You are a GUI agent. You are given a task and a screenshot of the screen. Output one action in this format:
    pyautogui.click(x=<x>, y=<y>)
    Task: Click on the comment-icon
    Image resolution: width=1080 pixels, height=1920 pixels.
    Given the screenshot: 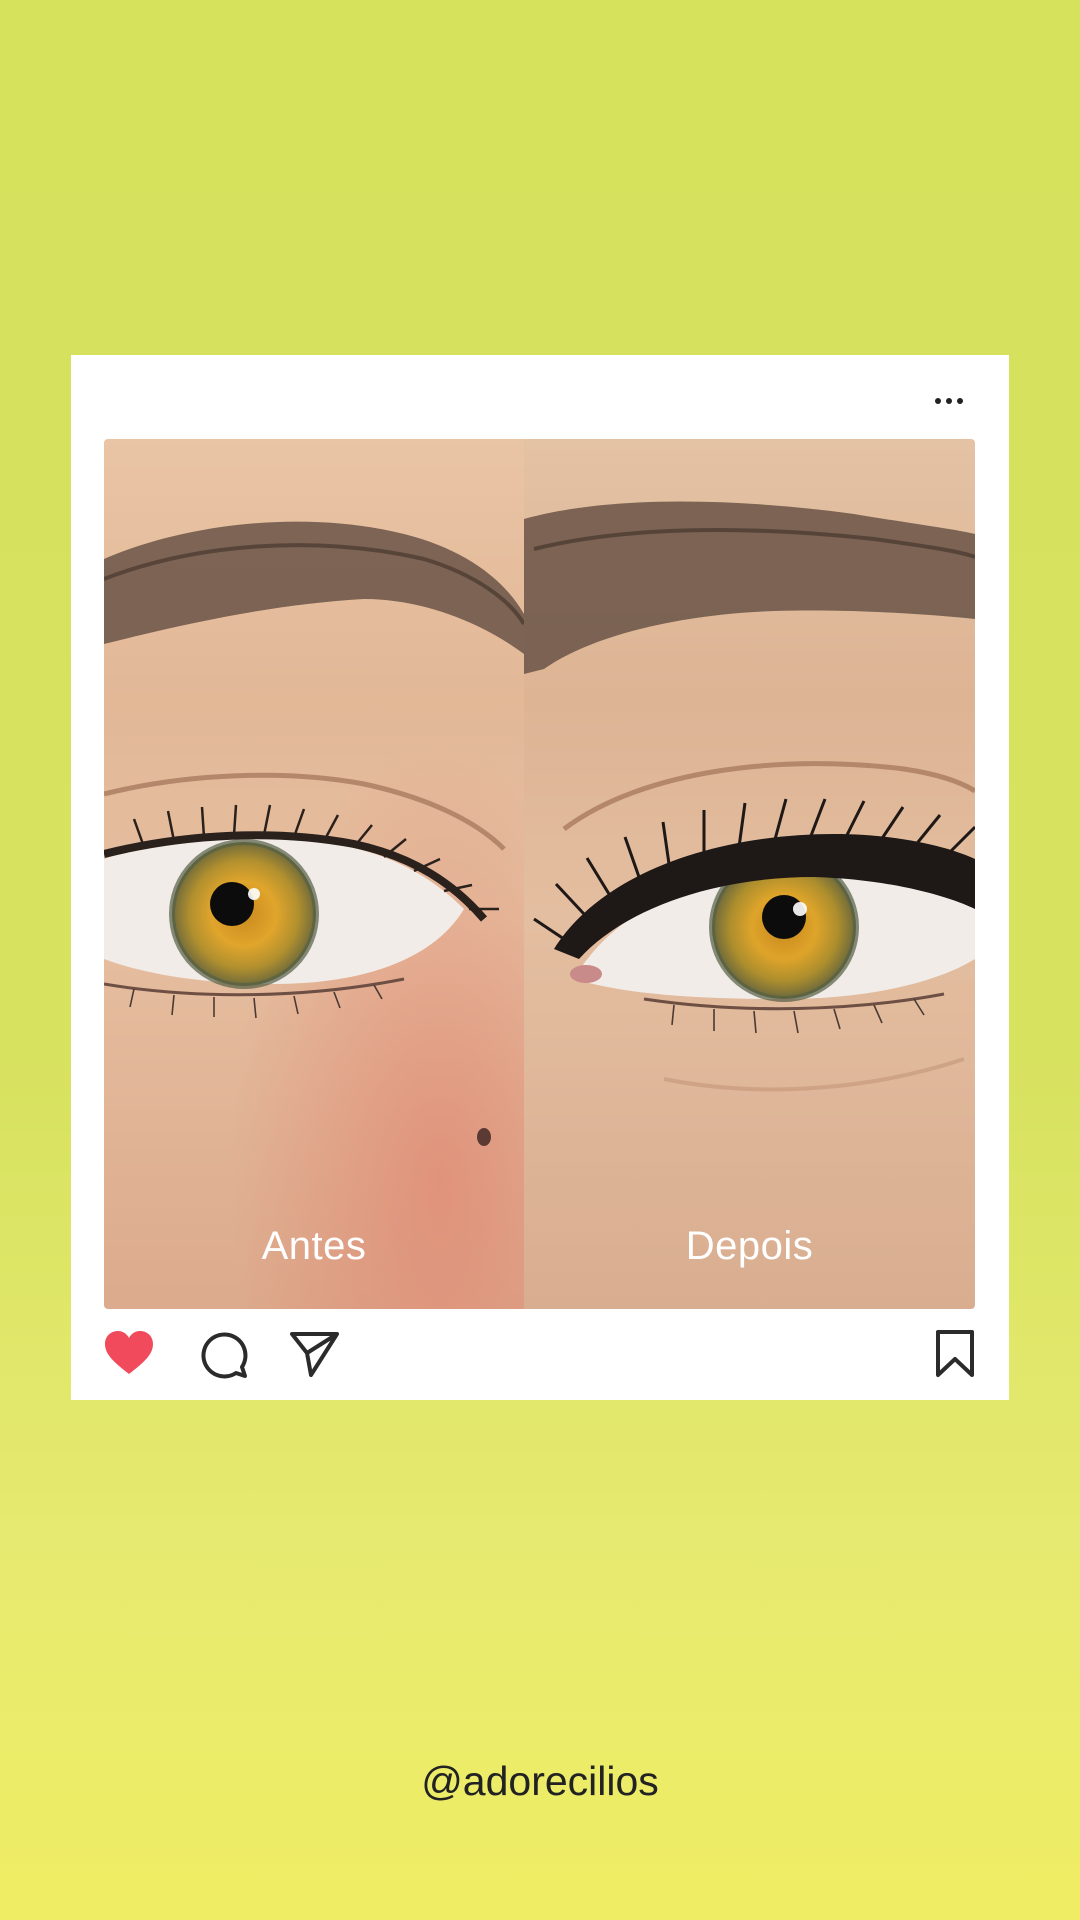 What is the action you would take?
    pyautogui.click(x=223, y=1354)
    